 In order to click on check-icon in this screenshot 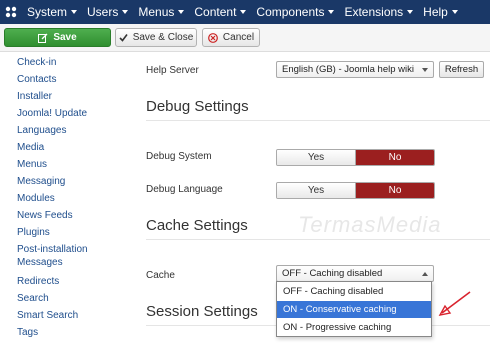, I will do `click(123, 37)`.